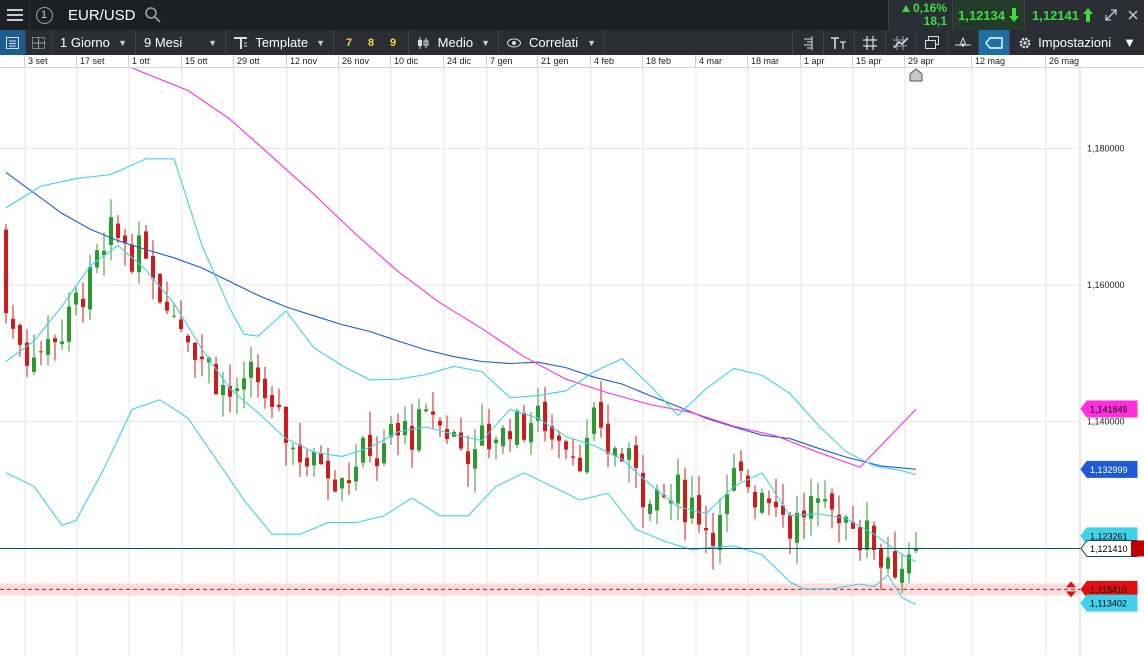 This screenshot has width=1144, height=655. I want to click on interval-dropdown: 1 Giorno ▼, so click(94, 42).